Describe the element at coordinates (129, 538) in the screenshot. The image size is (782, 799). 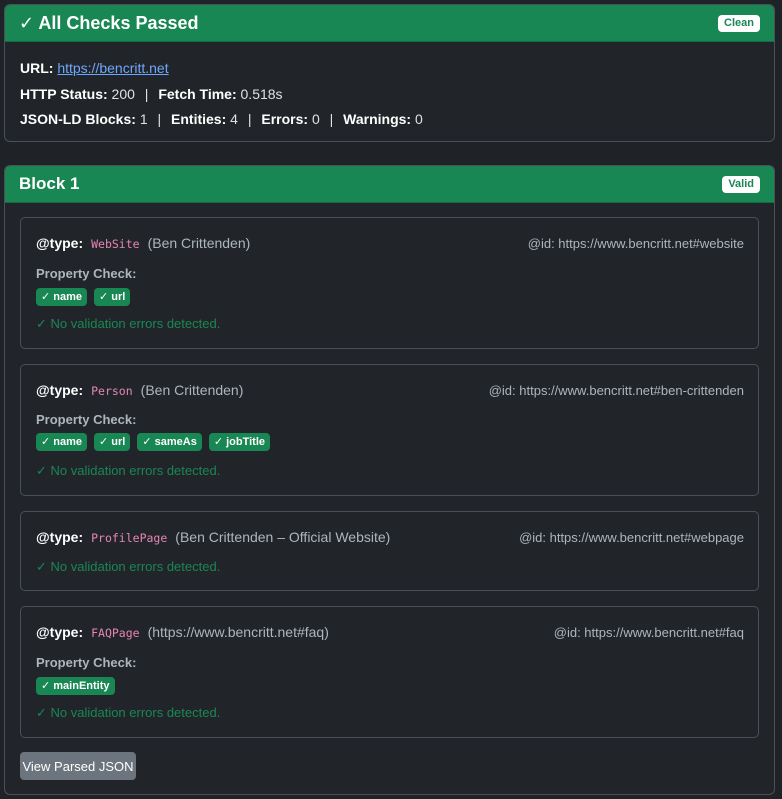
I see `type-code: ProfilePage` at that location.